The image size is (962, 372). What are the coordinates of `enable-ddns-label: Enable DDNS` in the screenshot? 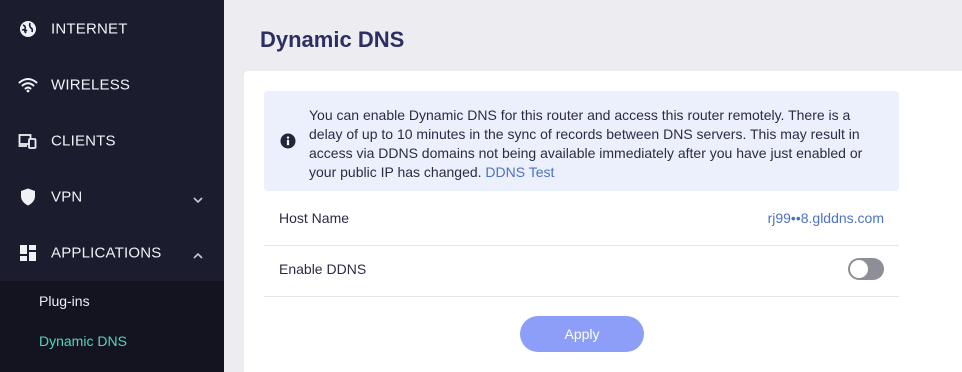 It's located at (323, 269).